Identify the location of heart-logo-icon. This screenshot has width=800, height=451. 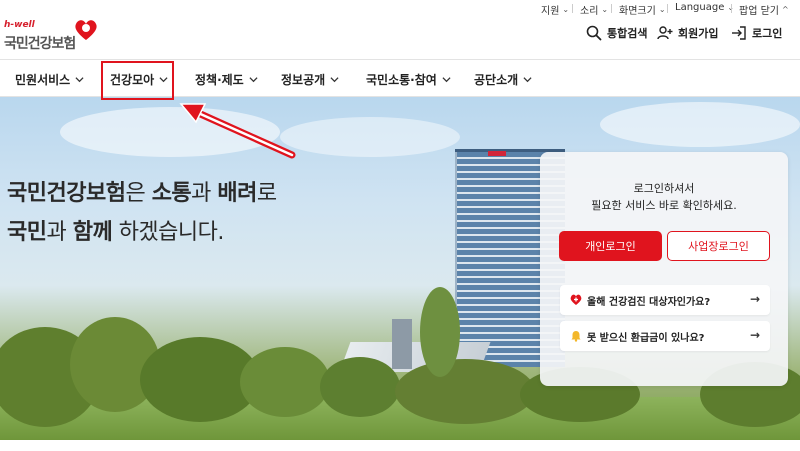
(86, 30).